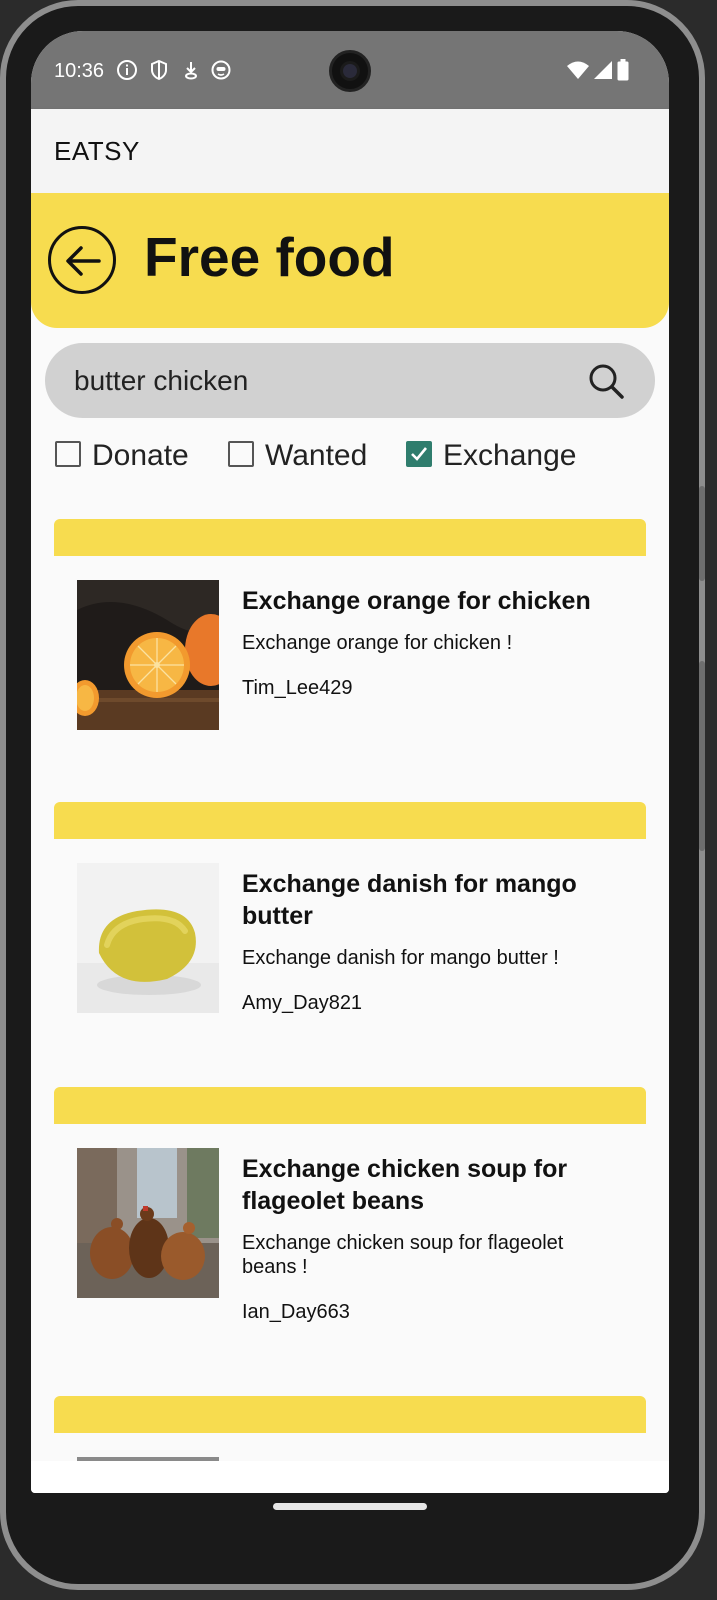 The image size is (717, 1600). What do you see at coordinates (148, 938) in the screenshot?
I see `mango-photo` at bounding box center [148, 938].